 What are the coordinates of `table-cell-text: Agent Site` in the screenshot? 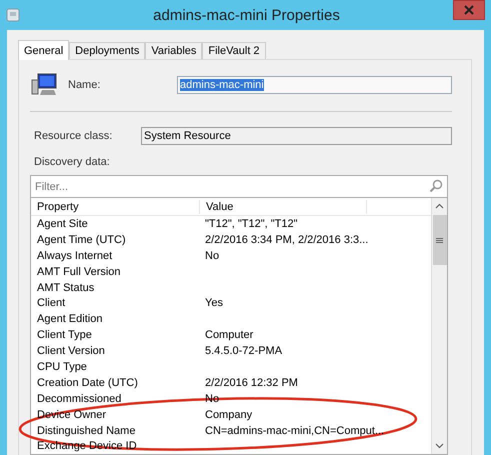 It's located at (62, 224).